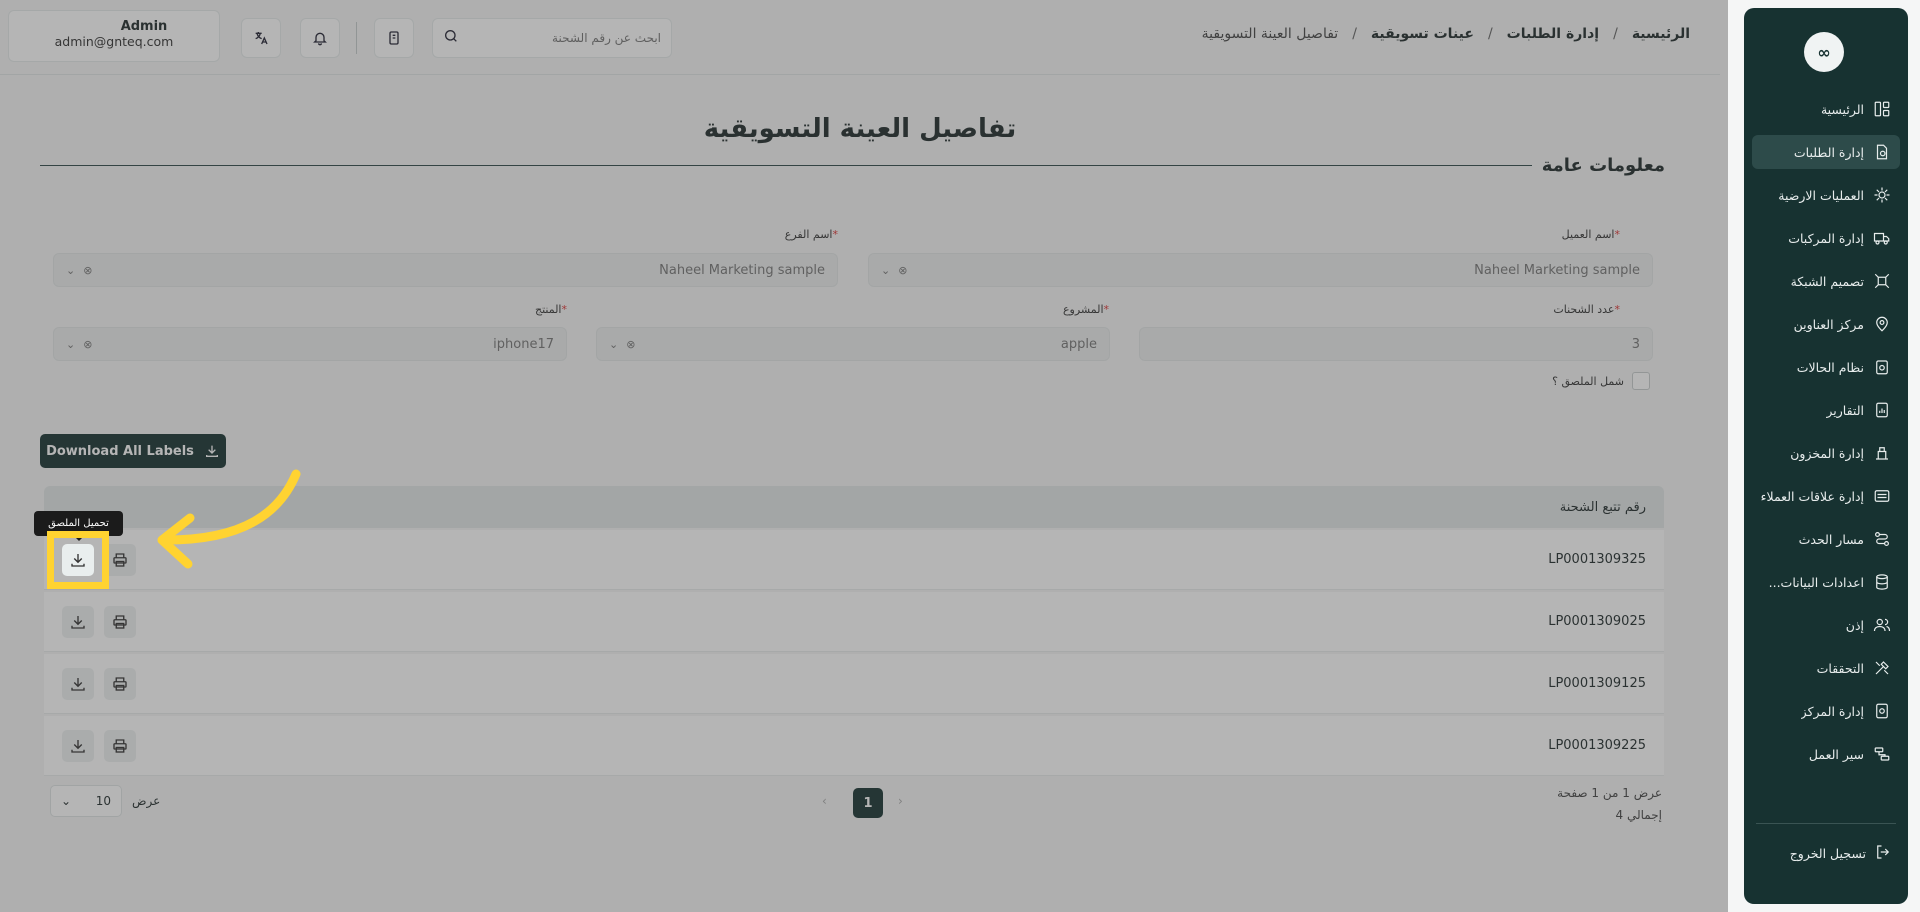 This screenshot has width=1920, height=912. What do you see at coordinates (1661, 34) in the screenshot?
I see `breadcrumb-home: الرئيسية` at bounding box center [1661, 34].